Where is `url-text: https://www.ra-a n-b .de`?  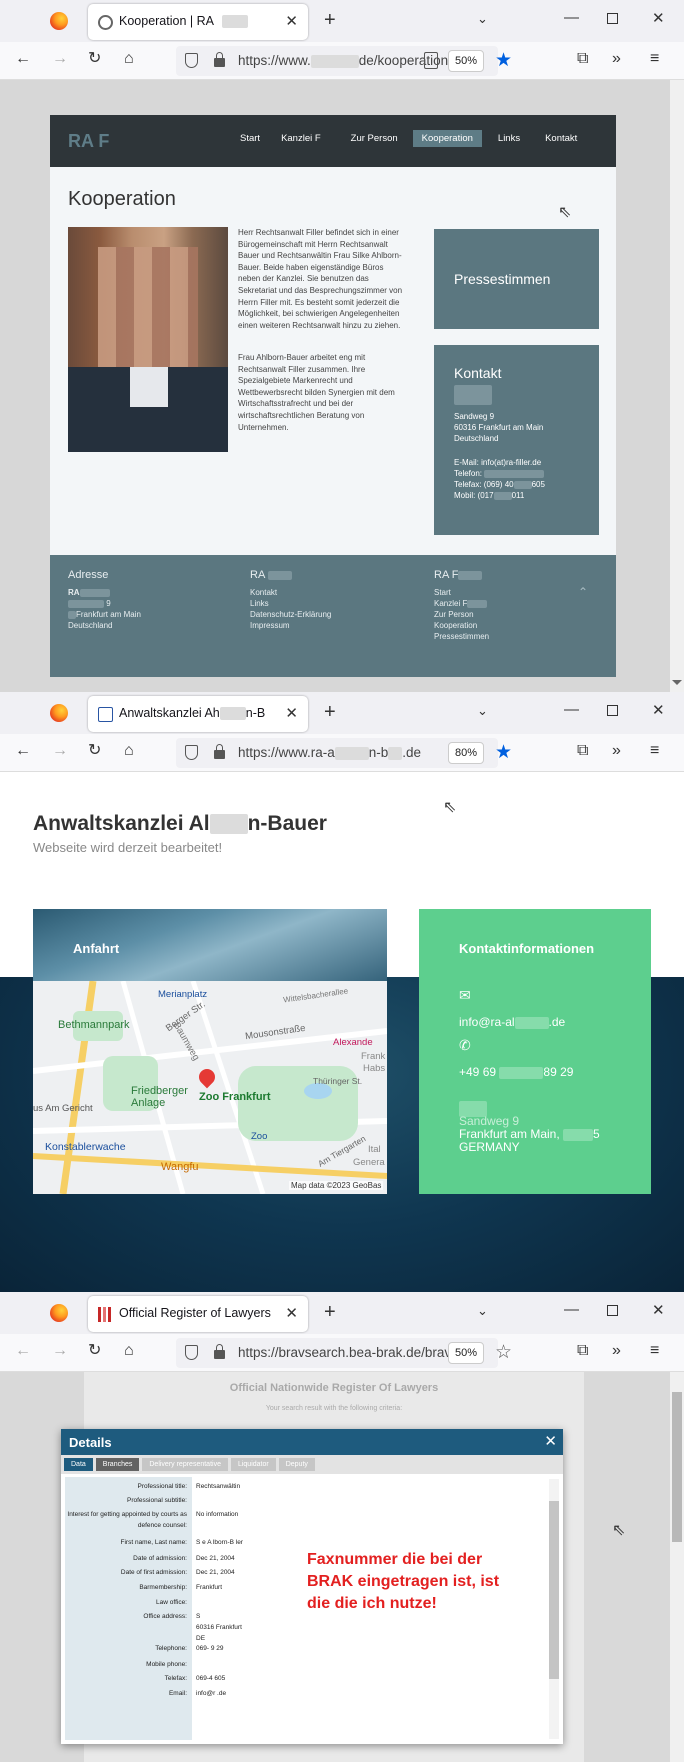 url-text: https://www.ra-a n-b .de is located at coordinates (330, 753).